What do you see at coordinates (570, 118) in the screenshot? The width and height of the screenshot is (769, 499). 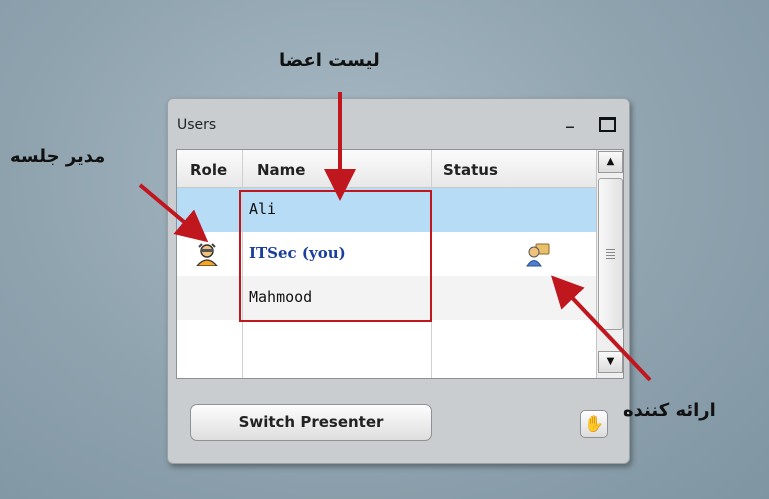 I see `minimize-button: _` at bounding box center [570, 118].